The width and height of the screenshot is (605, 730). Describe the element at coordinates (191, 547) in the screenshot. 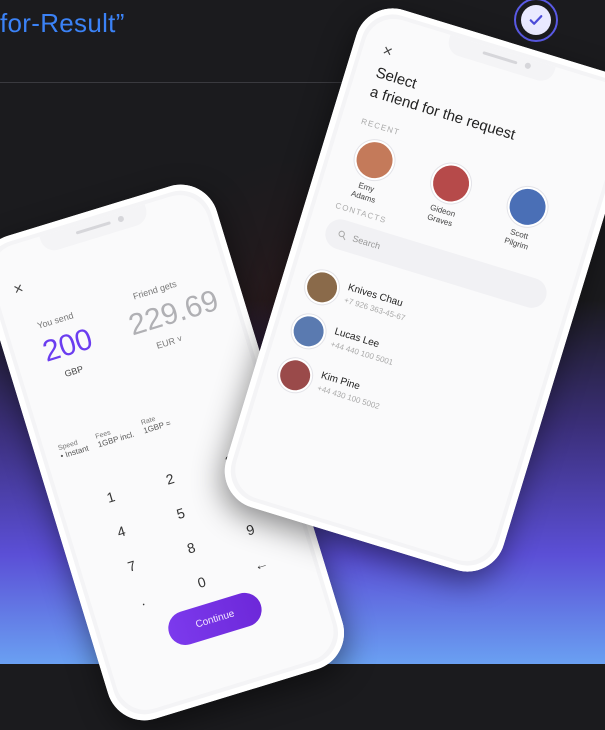

I see `key-8: 8` at that location.